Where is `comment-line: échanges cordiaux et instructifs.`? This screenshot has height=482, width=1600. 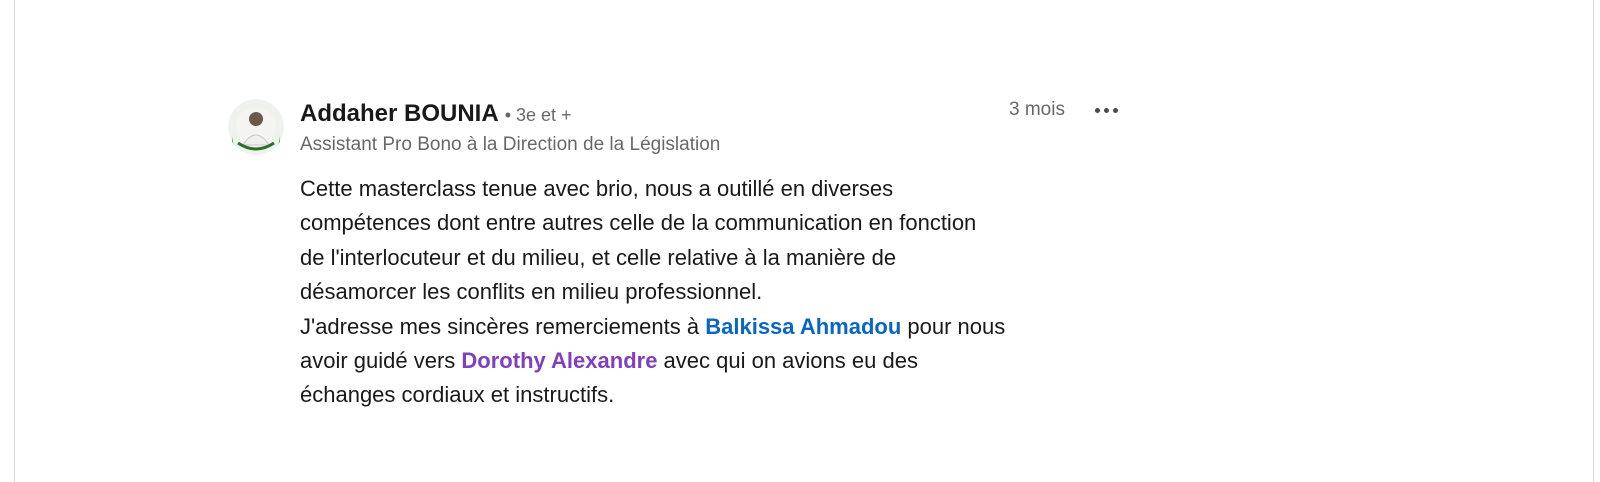 comment-line: échanges cordiaux et instructifs. is located at coordinates (457, 395).